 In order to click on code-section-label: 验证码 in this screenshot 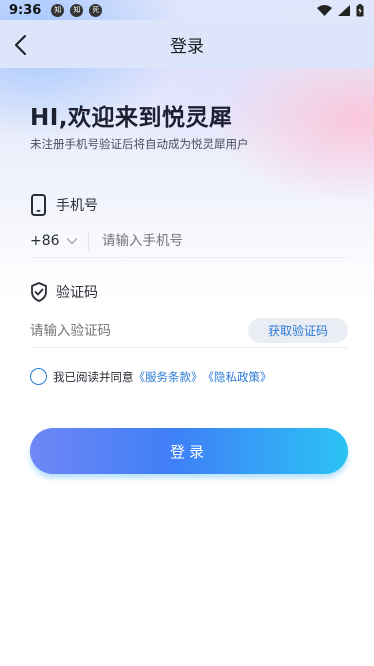, I will do `click(64, 292)`.